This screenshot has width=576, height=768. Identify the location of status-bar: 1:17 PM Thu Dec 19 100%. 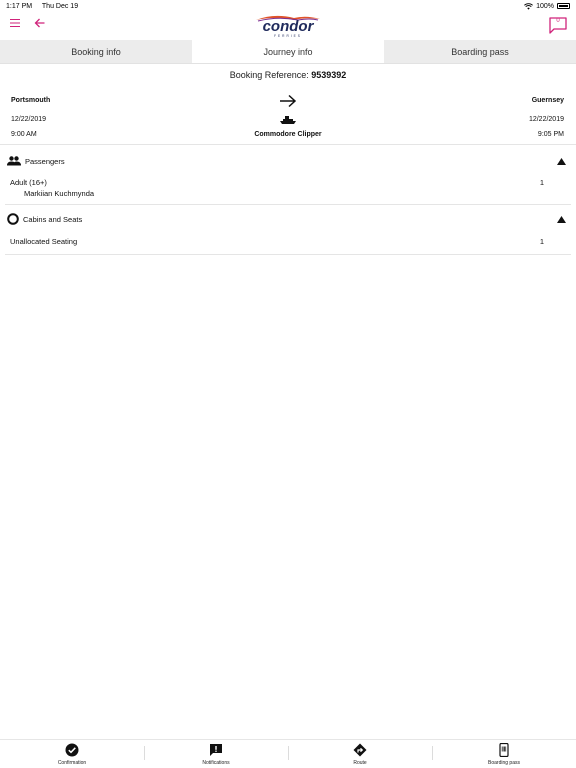
(288, 6).